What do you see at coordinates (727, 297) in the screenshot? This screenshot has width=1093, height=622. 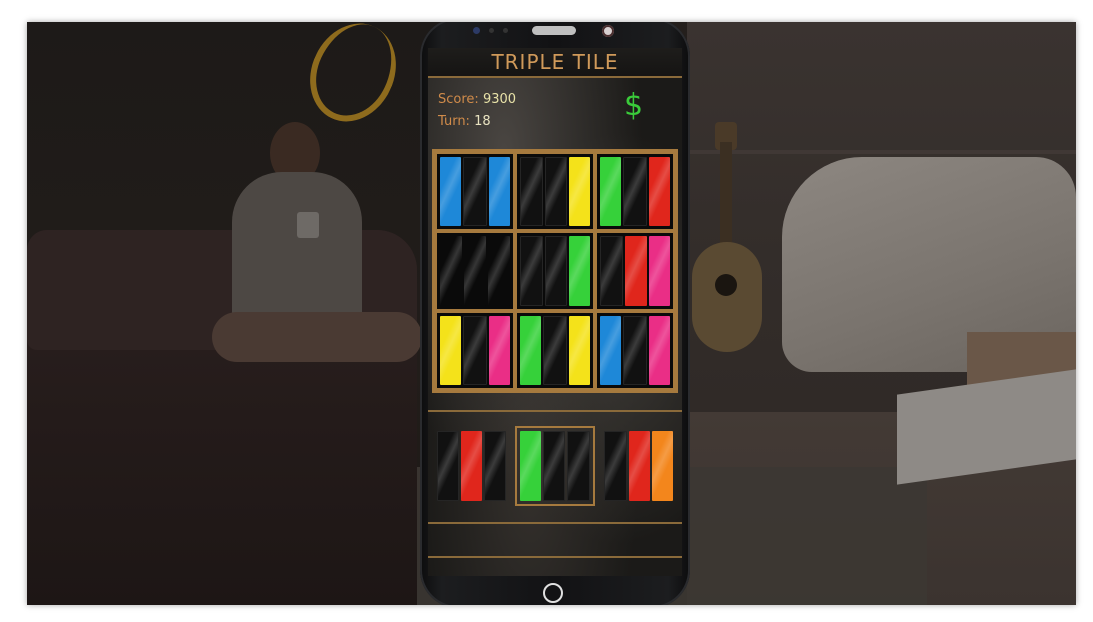 I see `background-guitar-body` at bounding box center [727, 297].